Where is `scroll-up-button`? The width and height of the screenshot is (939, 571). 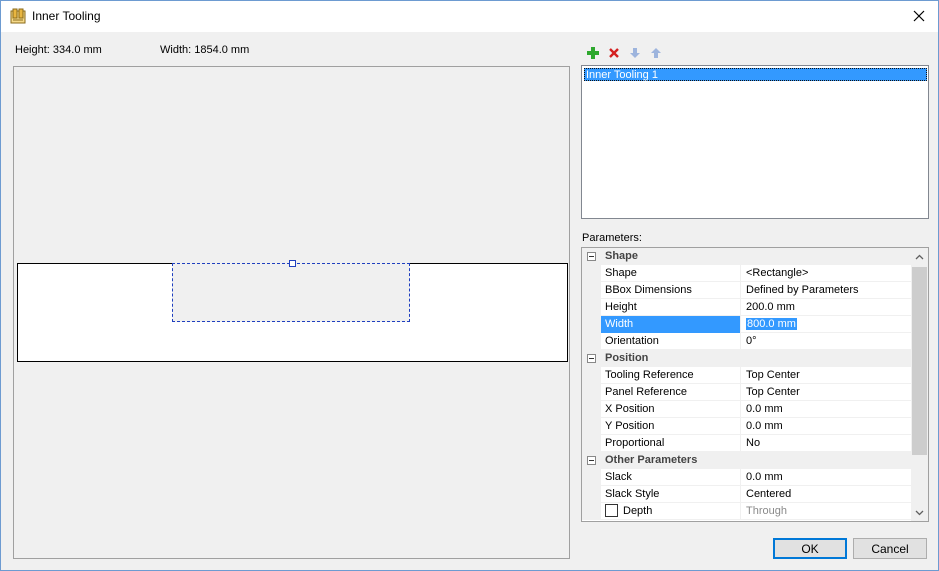 scroll-up-button is located at coordinates (919, 256).